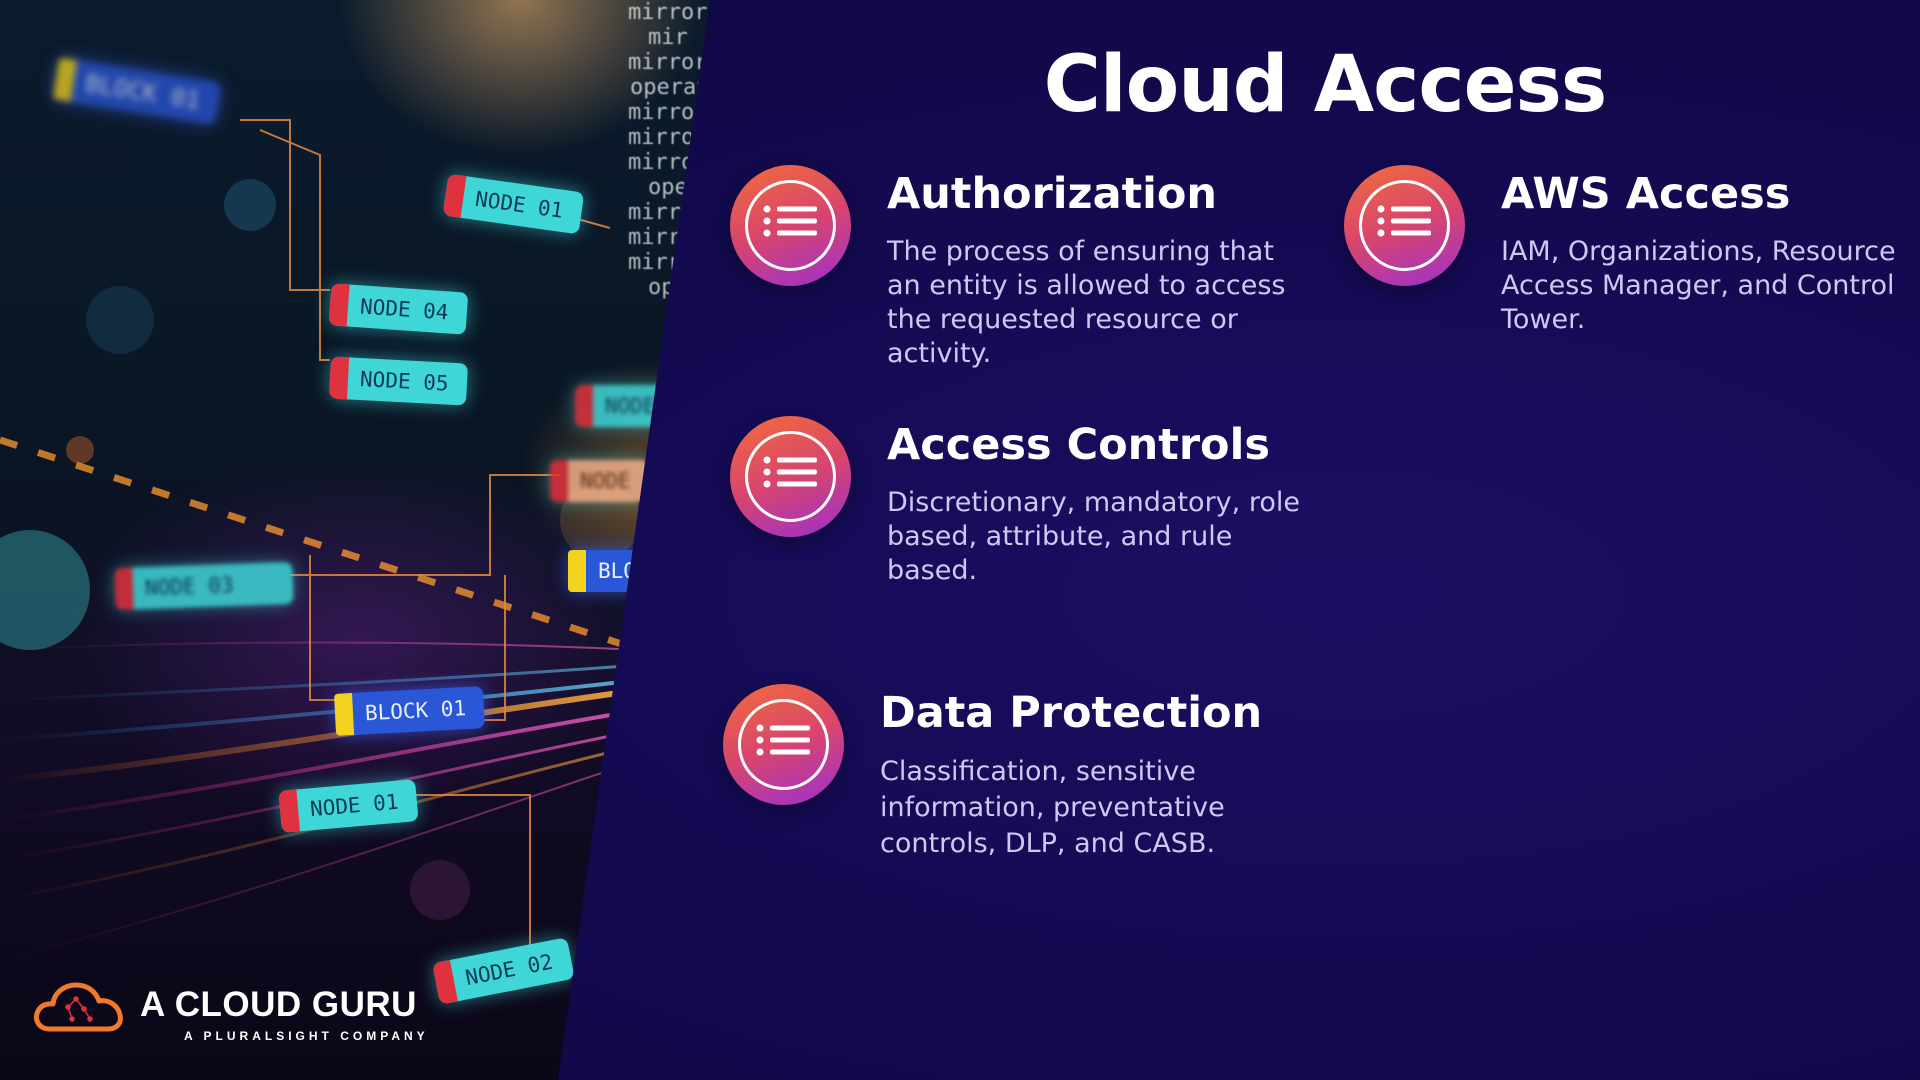 The image size is (1920, 1080). Describe the element at coordinates (306, 1036) in the screenshot. I see `logo-tagline: A PLURALSIGHT COMPANY` at that location.